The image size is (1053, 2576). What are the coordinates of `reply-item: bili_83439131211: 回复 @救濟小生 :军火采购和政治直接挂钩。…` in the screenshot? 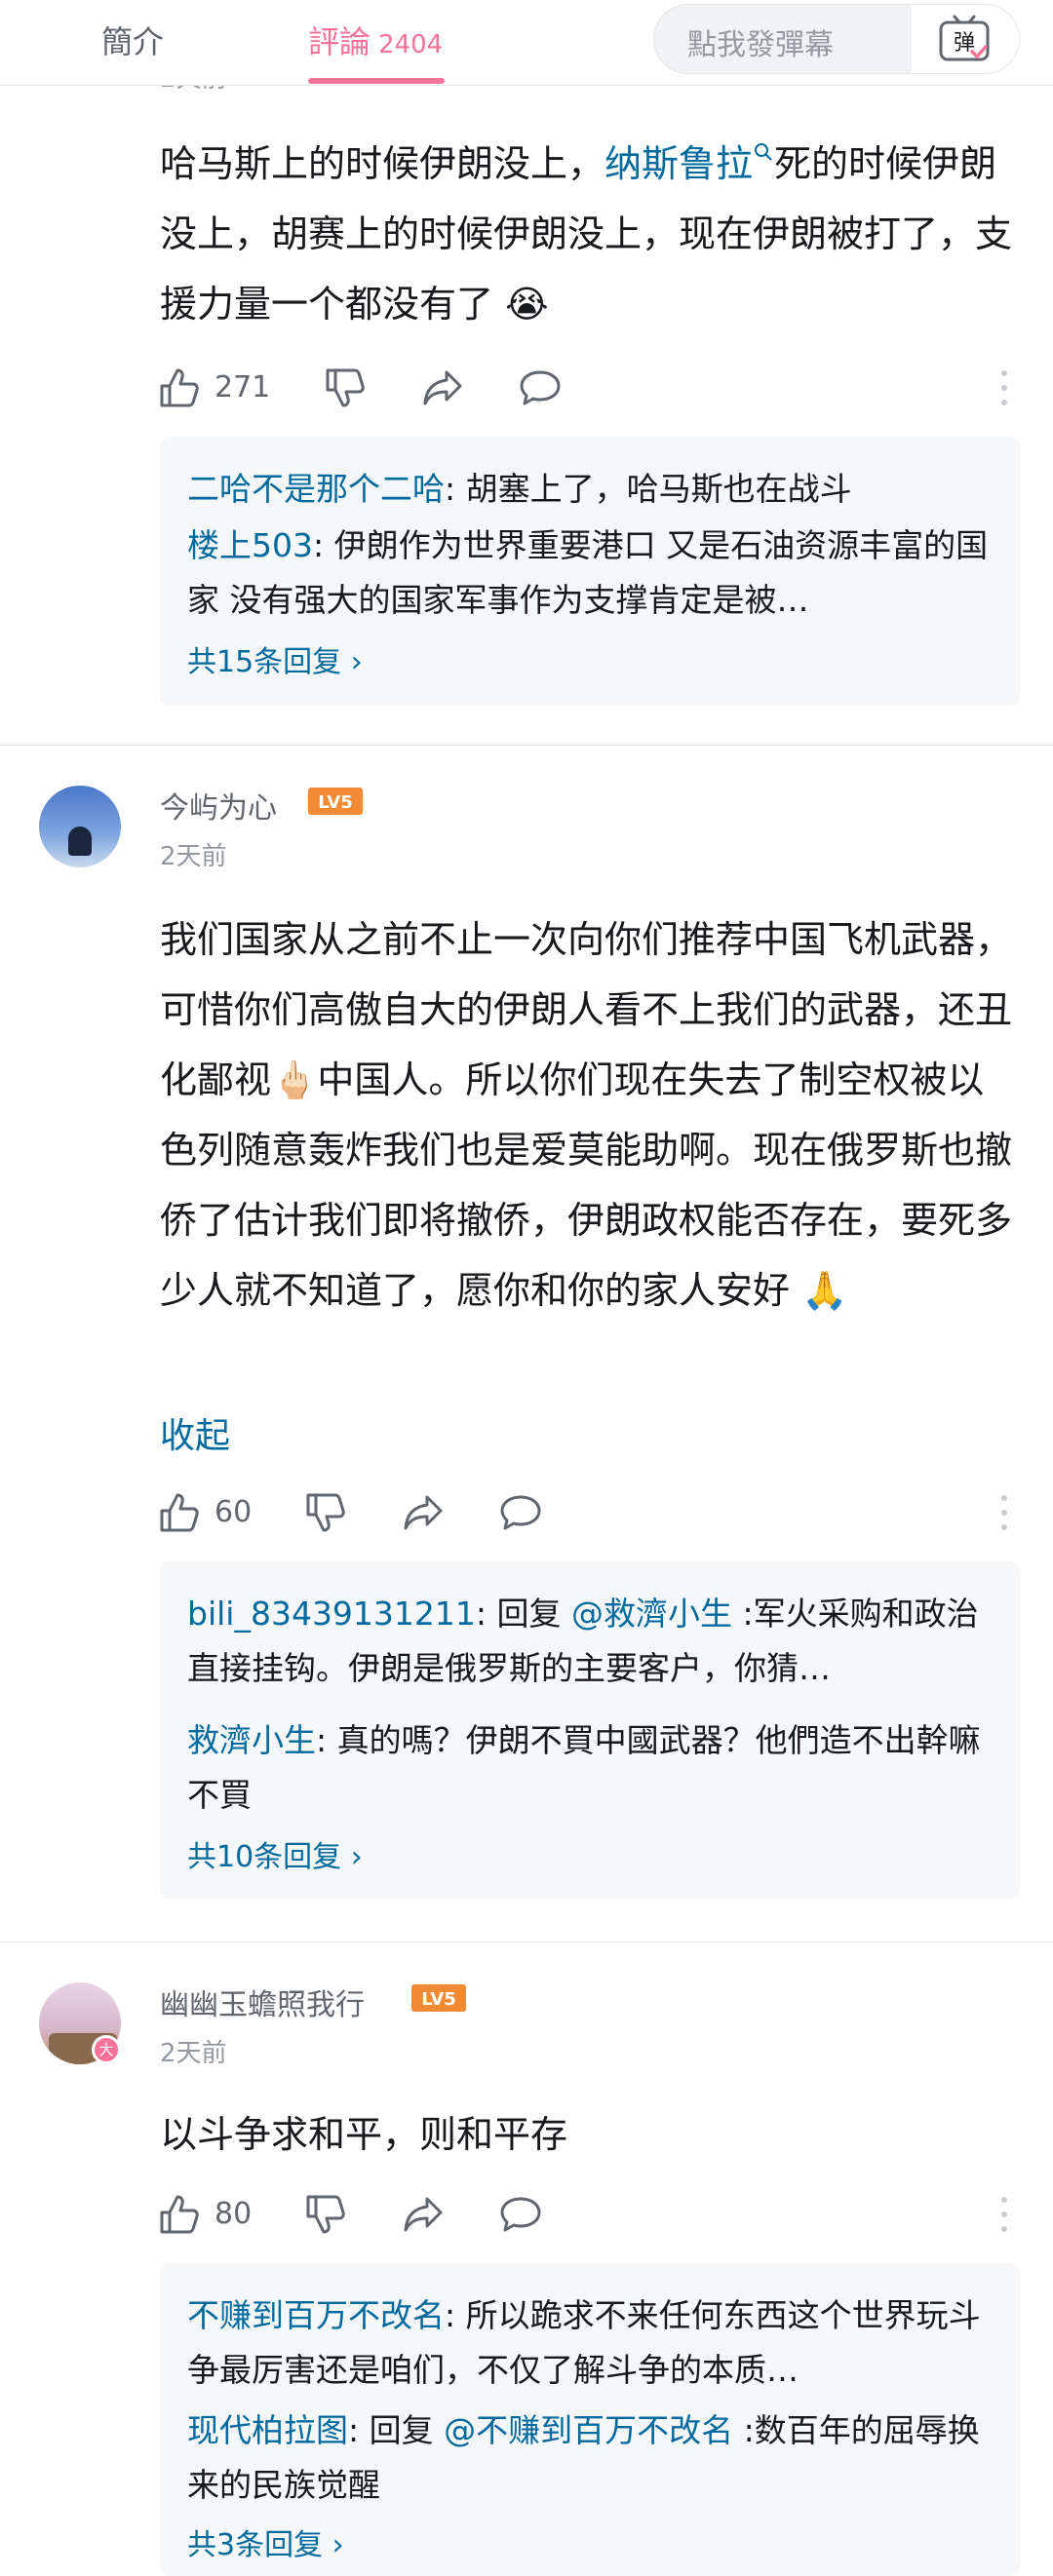 It's located at (591, 1641).